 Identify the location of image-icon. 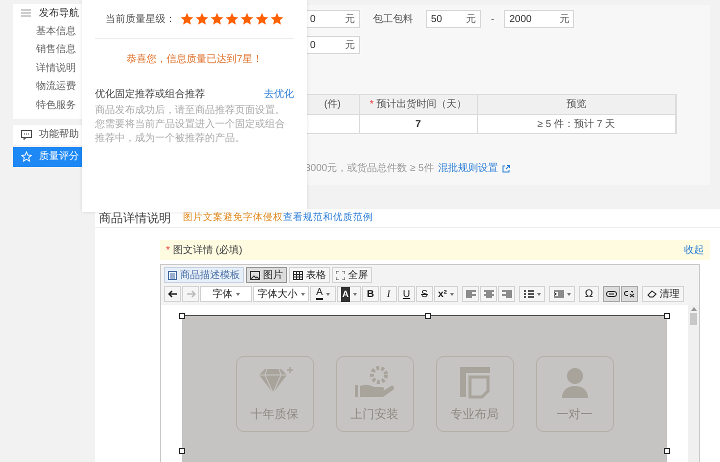
(255, 275).